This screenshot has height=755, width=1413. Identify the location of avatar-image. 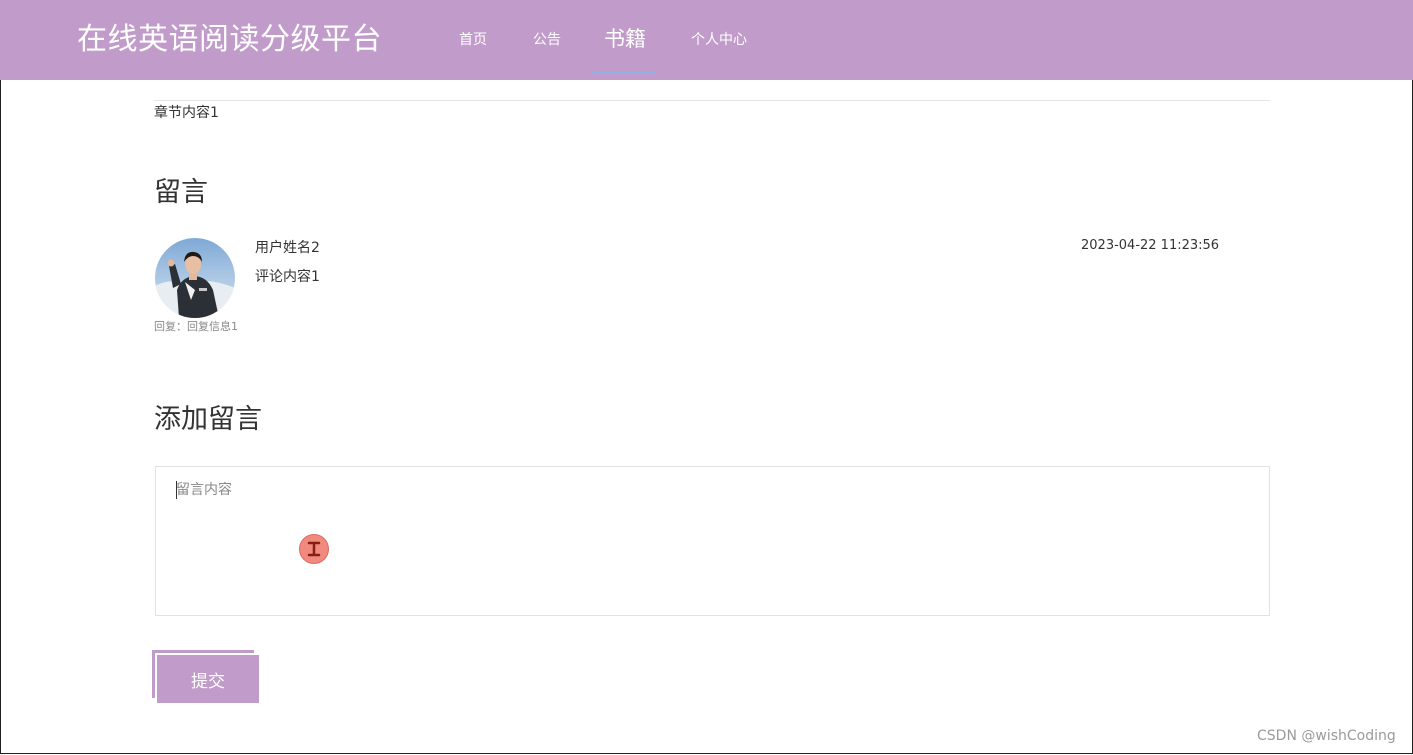
(195, 278).